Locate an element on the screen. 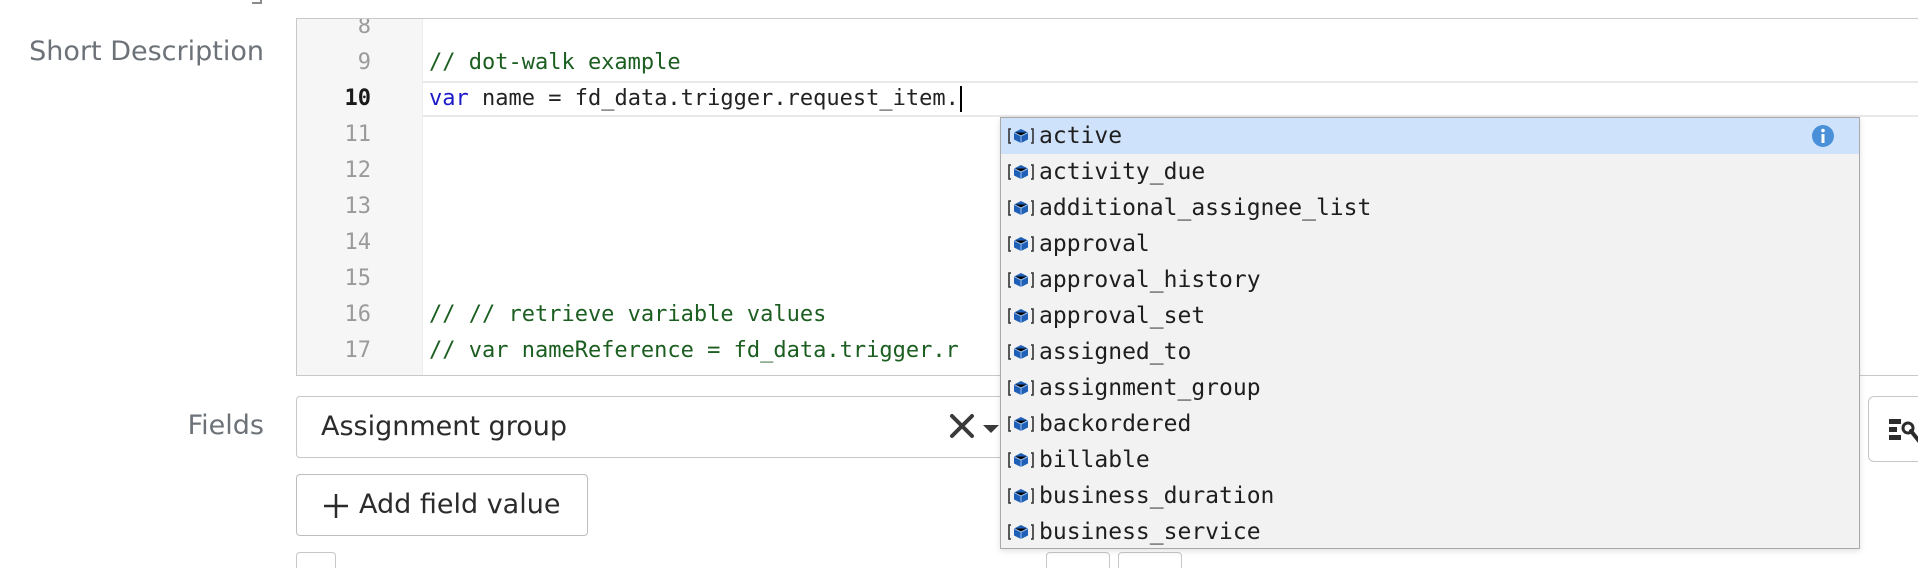 This screenshot has width=1918, height=568. text-cursor is located at coordinates (960, 99).